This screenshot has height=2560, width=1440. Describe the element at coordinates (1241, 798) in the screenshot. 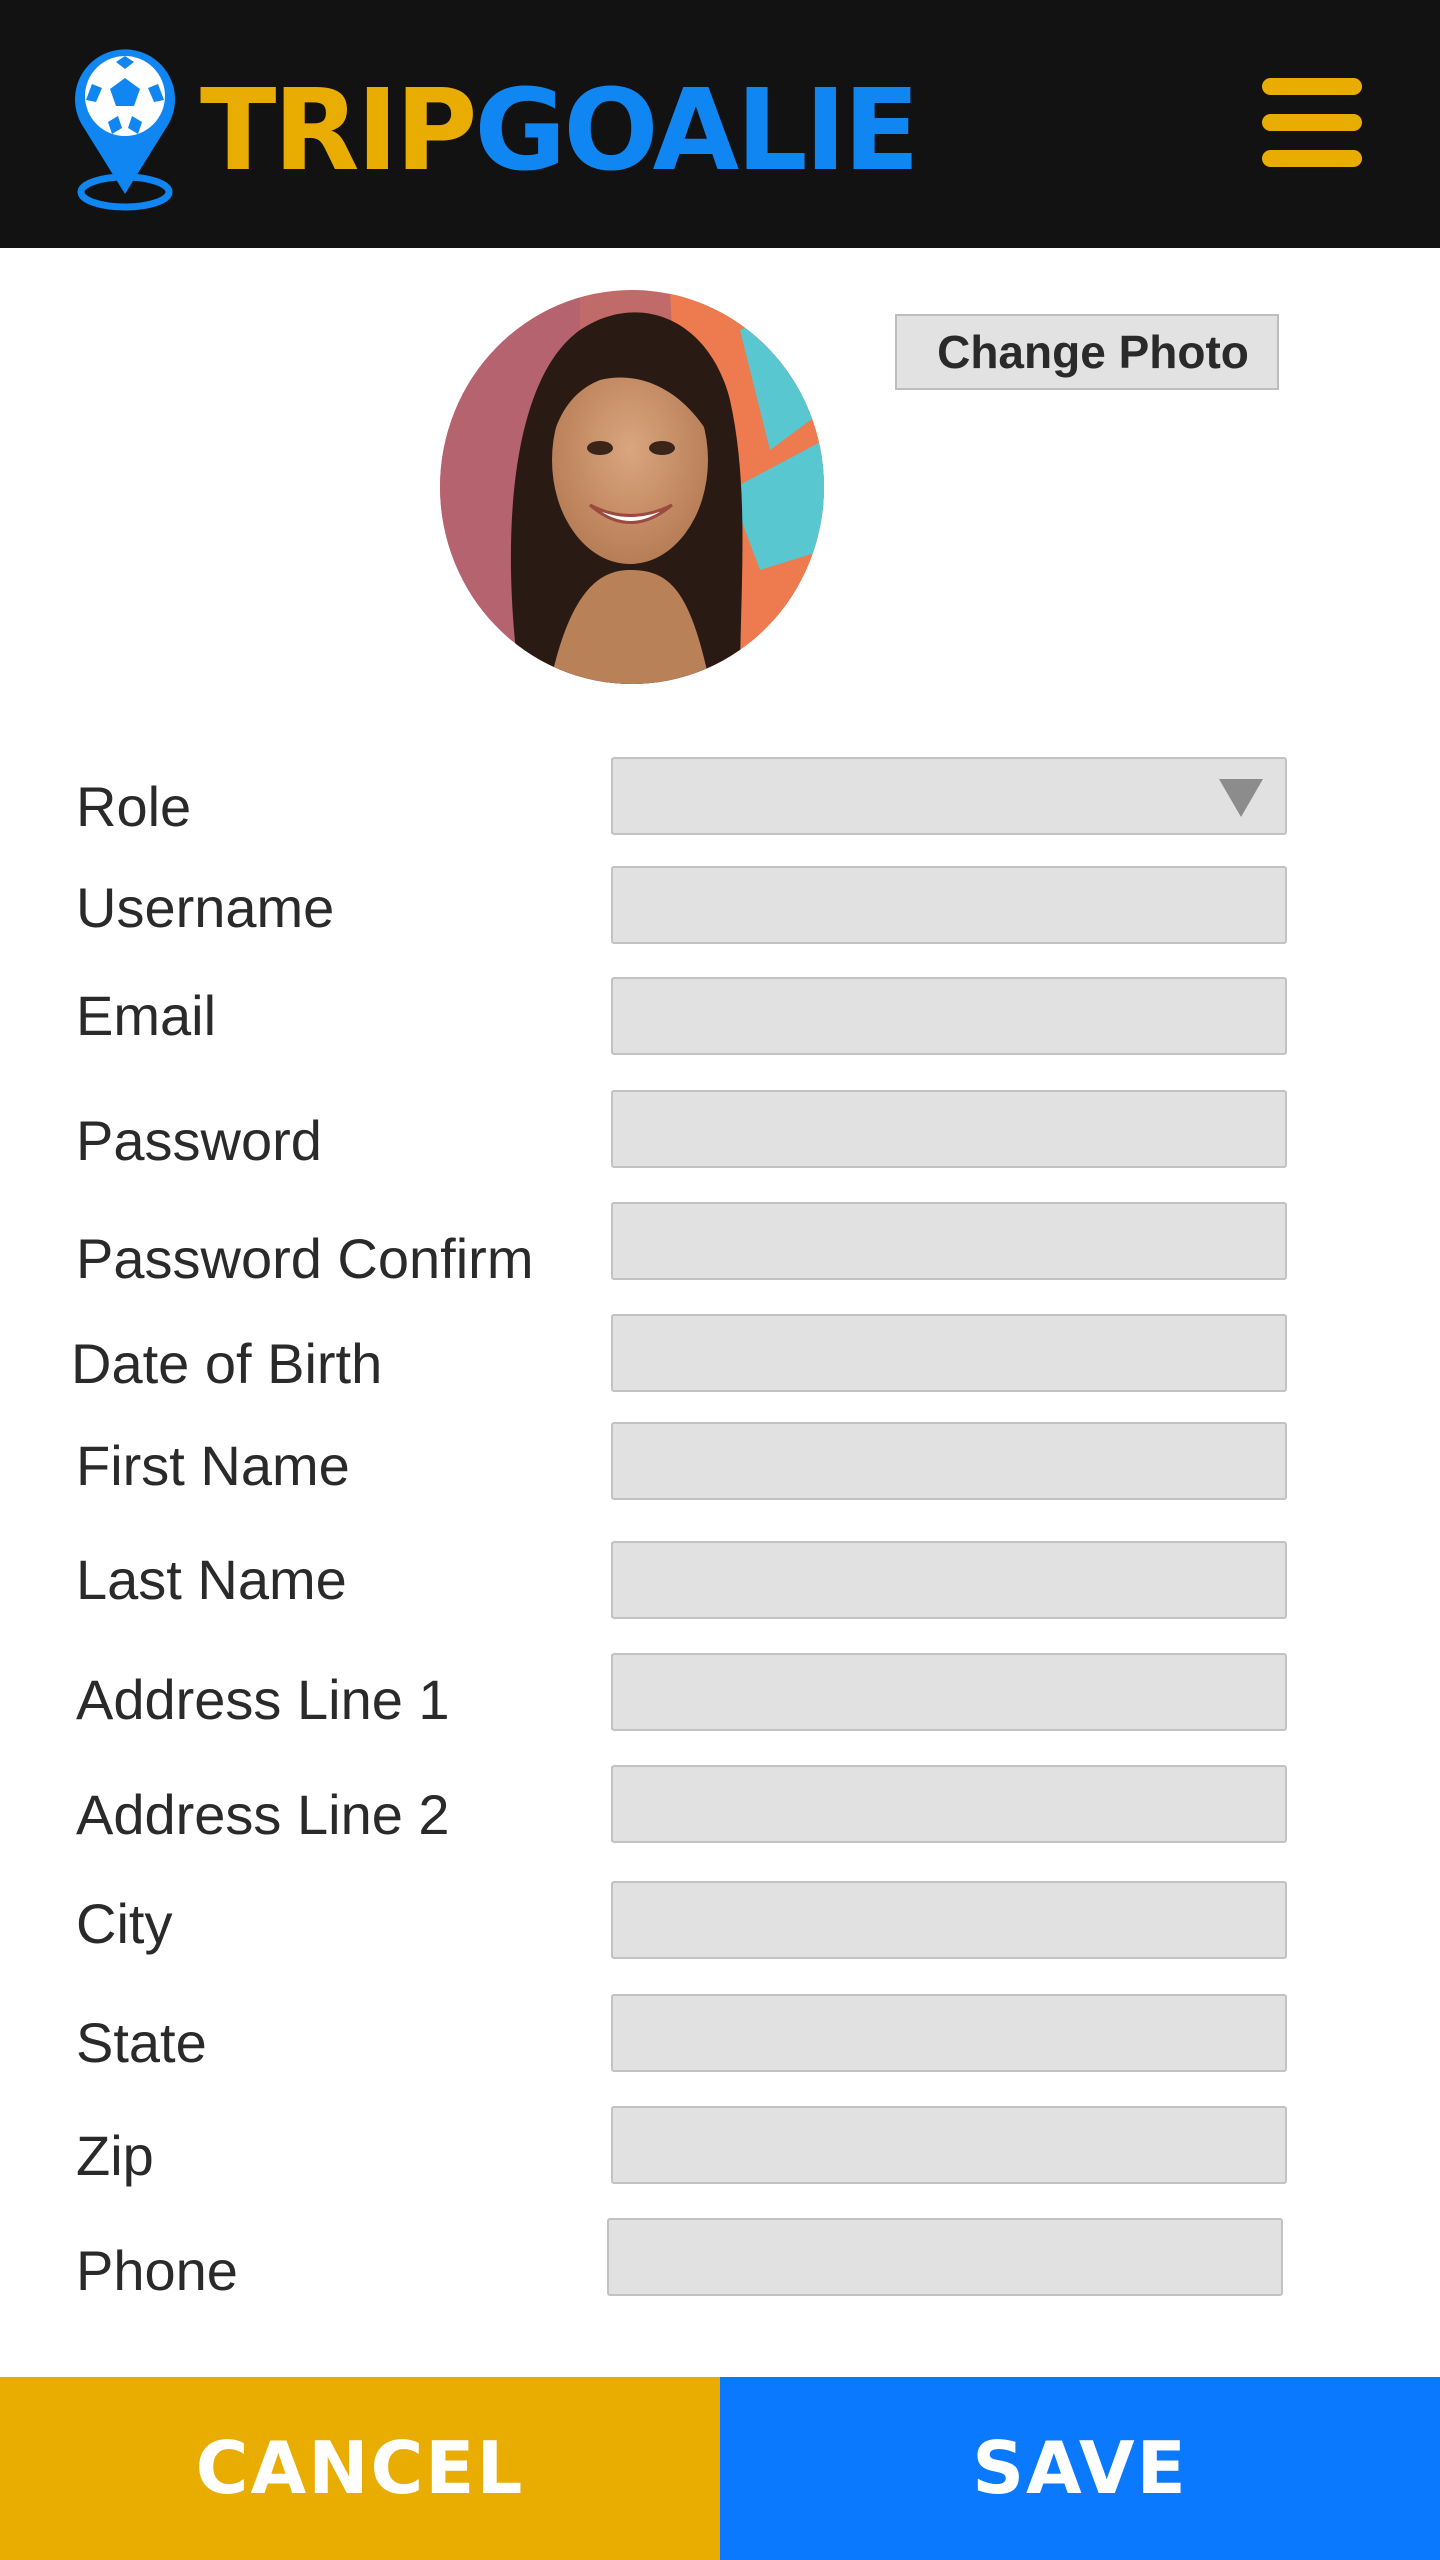

I see `dropdown-arrow-icon` at that location.